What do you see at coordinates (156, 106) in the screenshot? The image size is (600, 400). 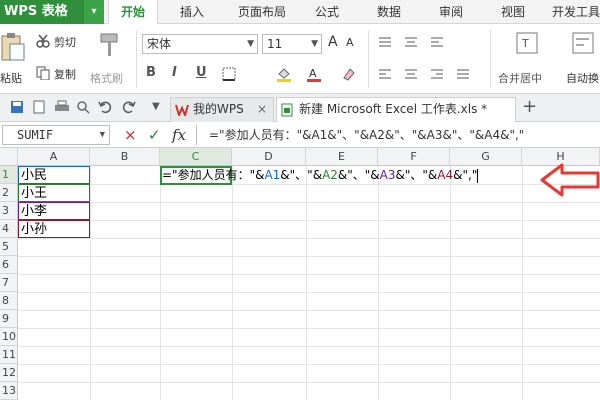 I see `quick-access-dropdown-icon: ▼` at bounding box center [156, 106].